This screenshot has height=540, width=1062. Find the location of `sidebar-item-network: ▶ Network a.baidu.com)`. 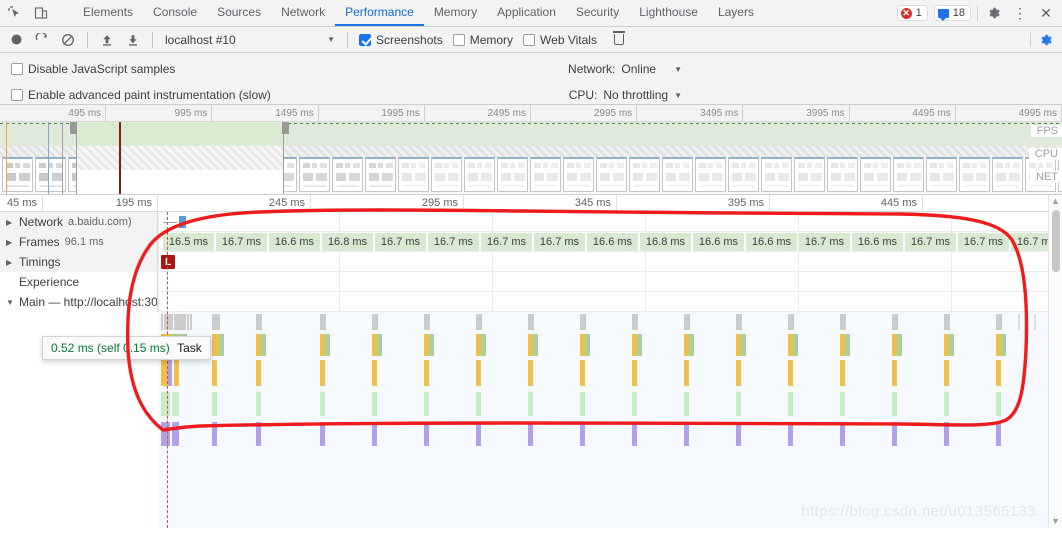

sidebar-item-network: ▶ Network a.baidu.com) is located at coordinates (79, 222).